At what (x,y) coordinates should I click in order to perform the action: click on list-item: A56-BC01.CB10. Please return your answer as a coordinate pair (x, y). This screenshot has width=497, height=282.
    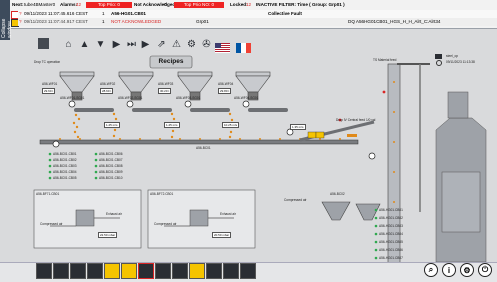
    Looking at the image, I should click on (111, 178).